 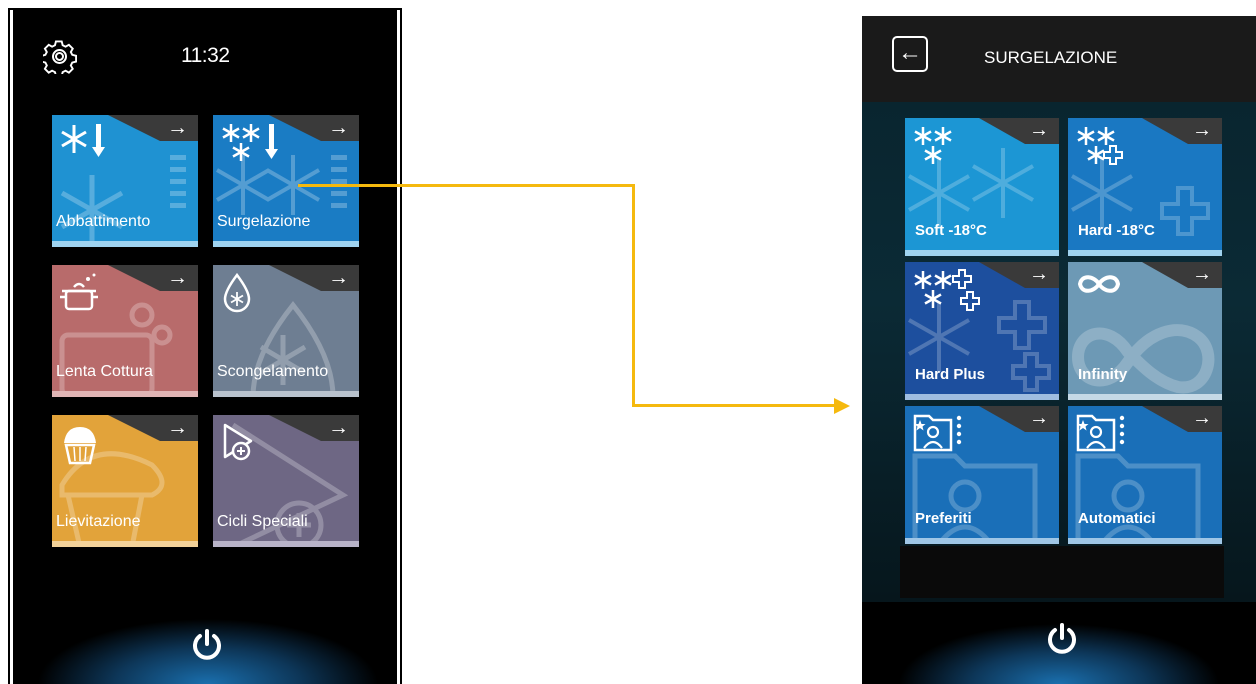 What do you see at coordinates (98, 521) in the screenshot?
I see `tile-label: Lievitazione` at bounding box center [98, 521].